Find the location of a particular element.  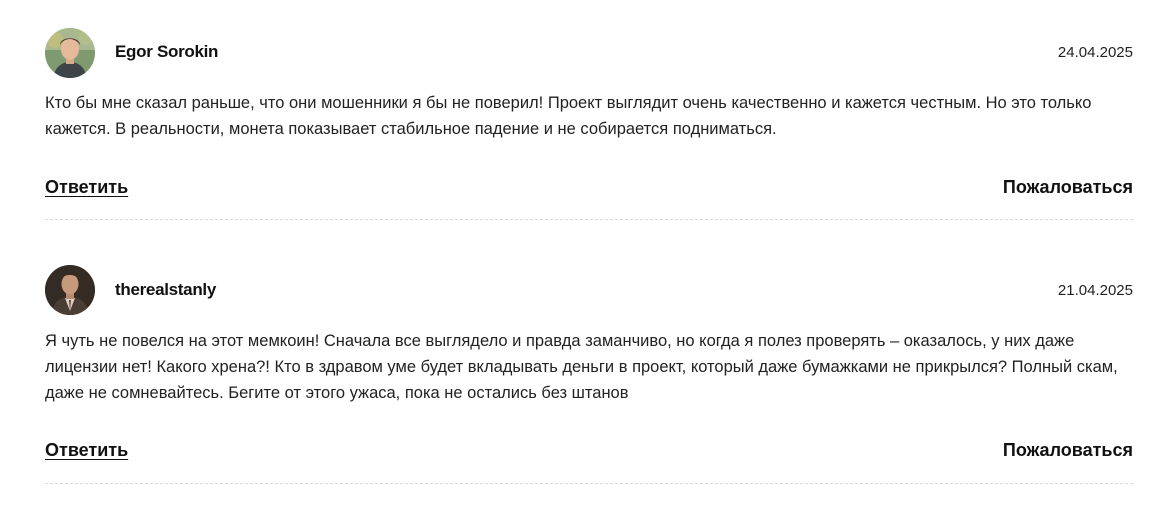

comment-author: therealstanly is located at coordinates (165, 289).